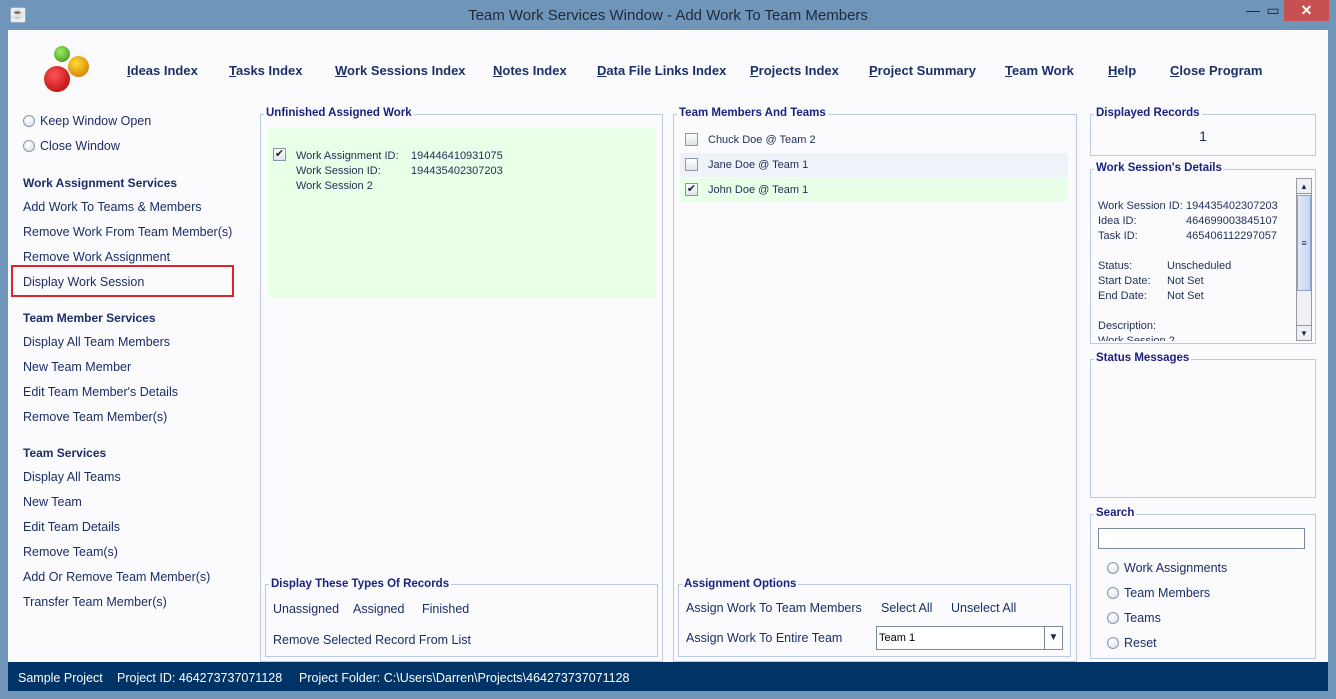 Image resolution: width=1336 pixels, height=699 pixels. Describe the element at coordinates (77, 367) in the screenshot. I see `sidebar-item: New Team Member` at that location.